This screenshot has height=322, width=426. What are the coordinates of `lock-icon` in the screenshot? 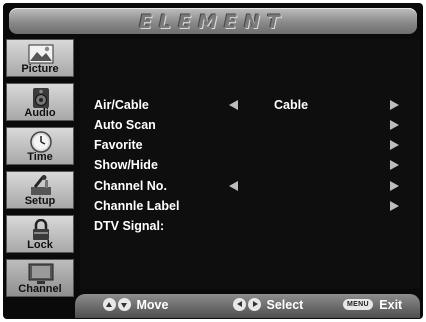 It's located at (41, 230).